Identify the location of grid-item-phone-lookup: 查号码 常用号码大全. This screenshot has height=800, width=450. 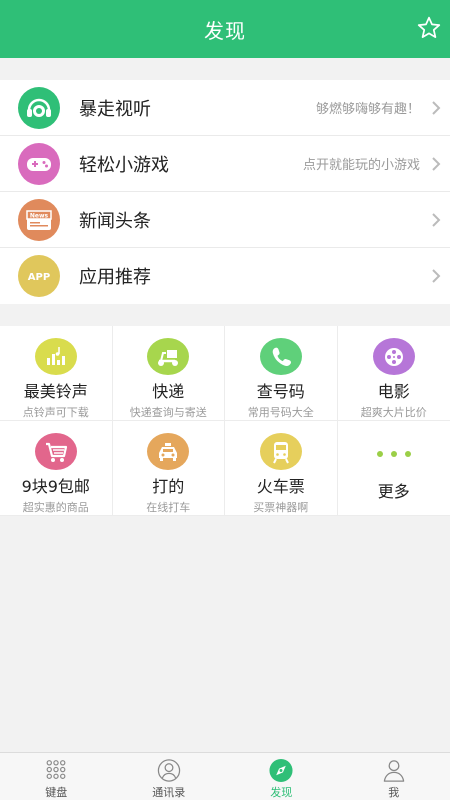
(281, 373).